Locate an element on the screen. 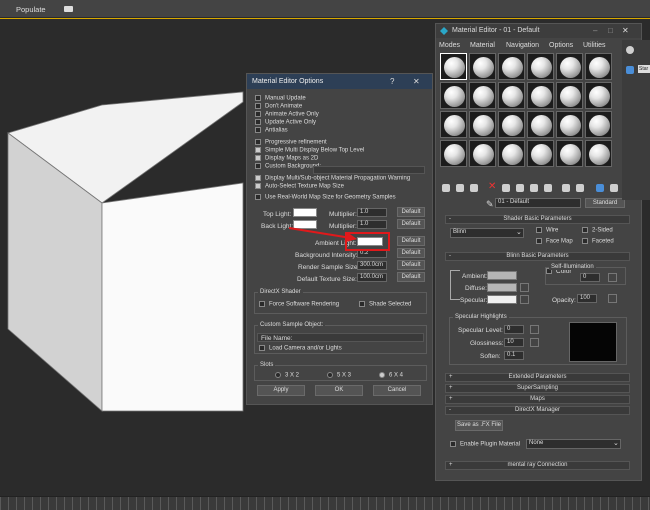  assign-to-selection-icon is located at coordinates (474, 188).